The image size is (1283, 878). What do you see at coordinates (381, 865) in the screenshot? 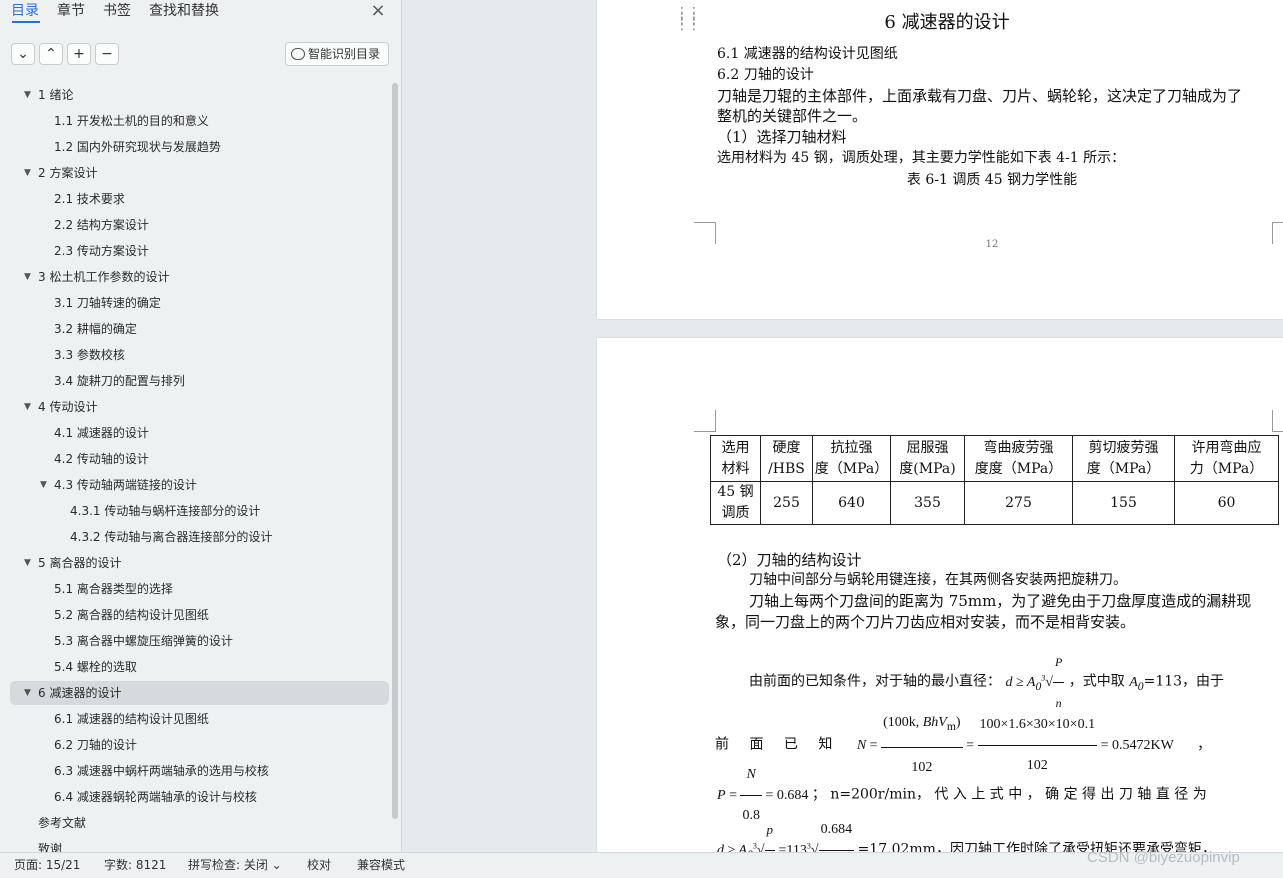
I see `compat-mode-label: 兼容模式` at bounding box center [381, 865].